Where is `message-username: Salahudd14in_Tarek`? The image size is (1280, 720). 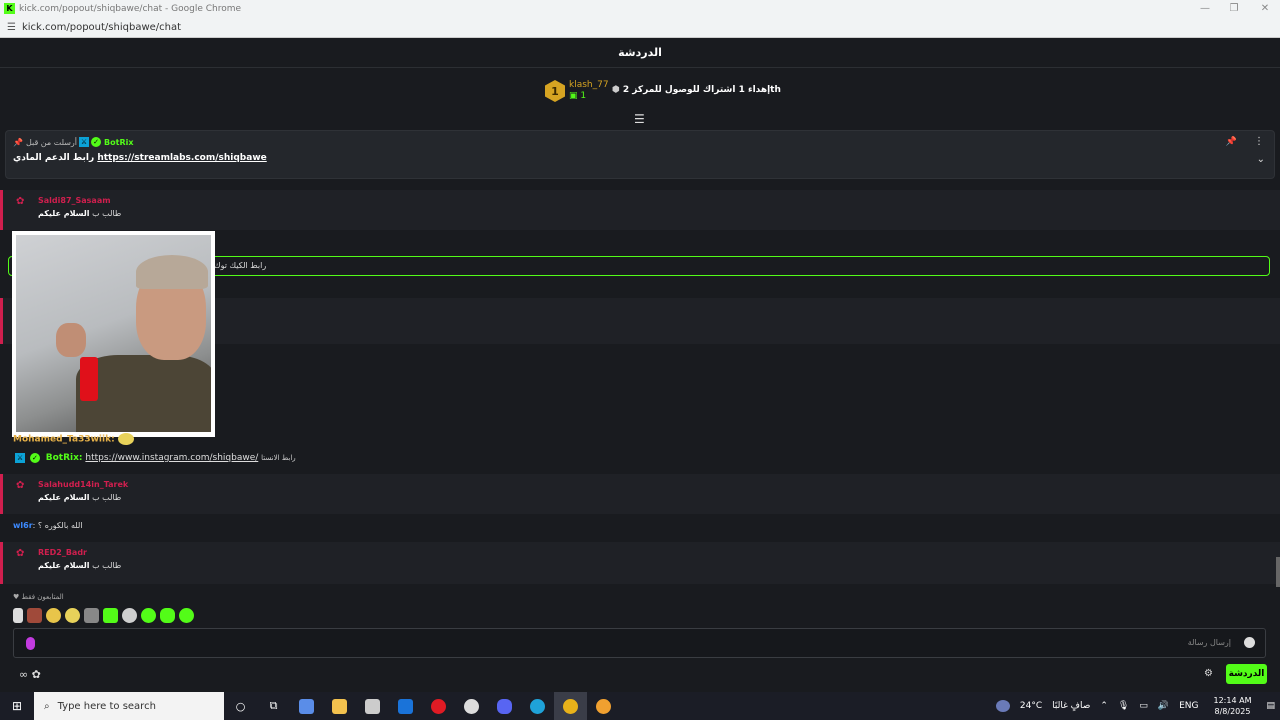 message-username: Salahudd14in_Tarek is located at coordinates (83, 484).